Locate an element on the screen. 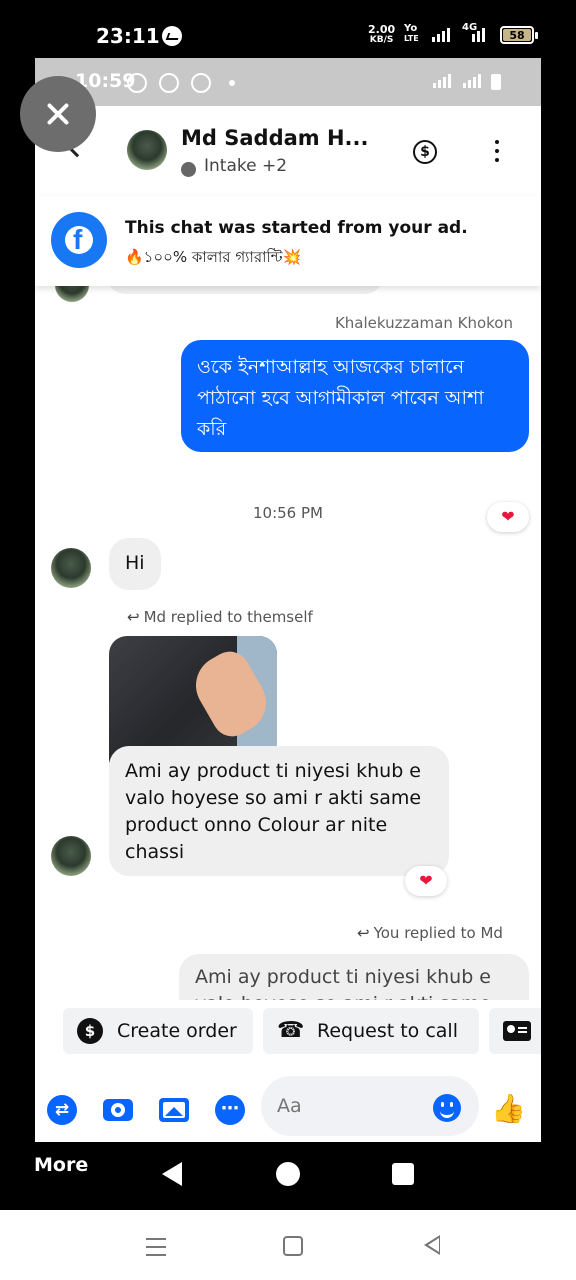 This screenshot has height=1280, width=576. phone-nav-bar: More is located at coordinates (288, 1176).